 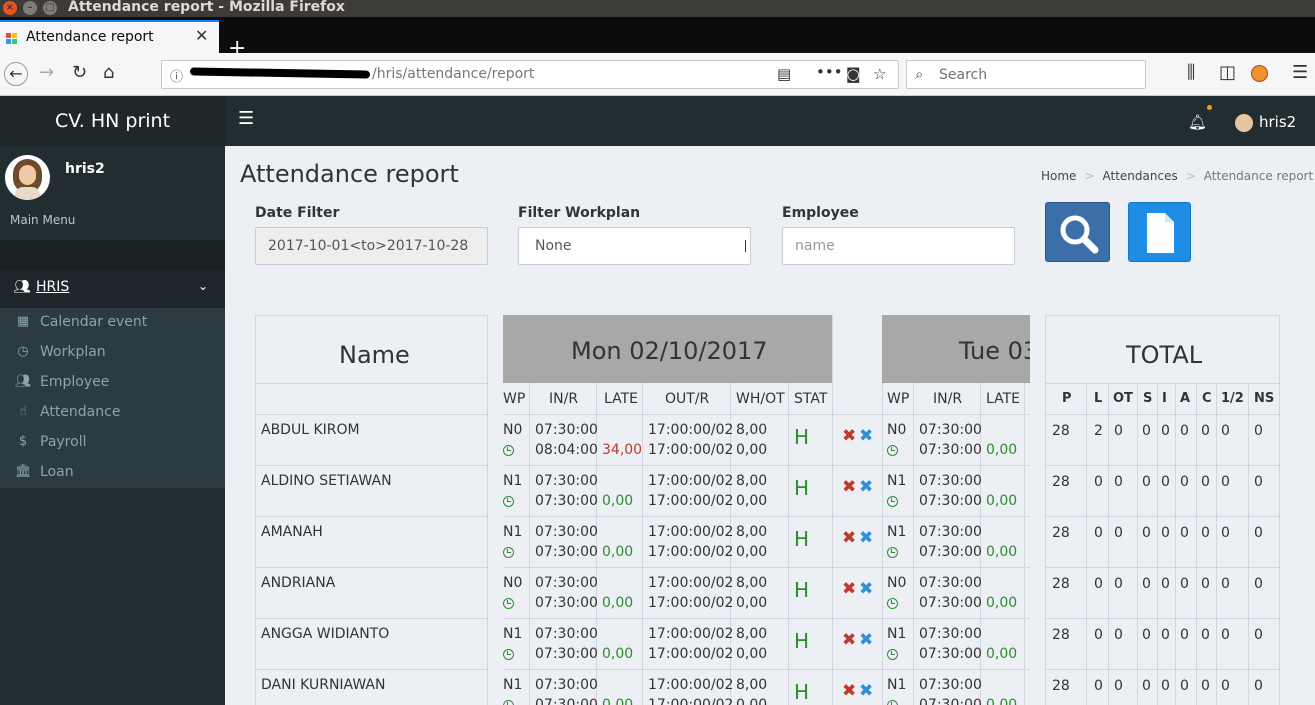 I want to click on employee-name: AMANAH, so click(x=292, y=532).